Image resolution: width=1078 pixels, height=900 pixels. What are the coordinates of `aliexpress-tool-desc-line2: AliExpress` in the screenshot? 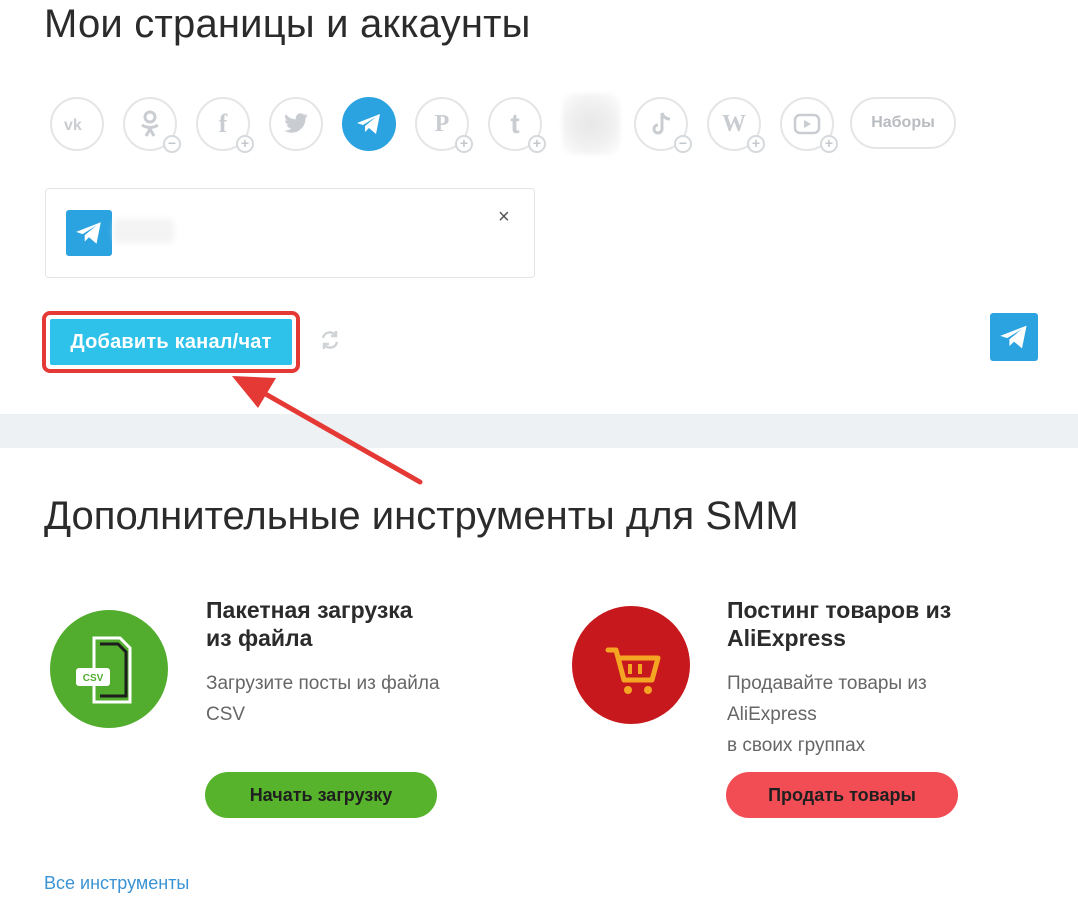 It's located at (772, 714).